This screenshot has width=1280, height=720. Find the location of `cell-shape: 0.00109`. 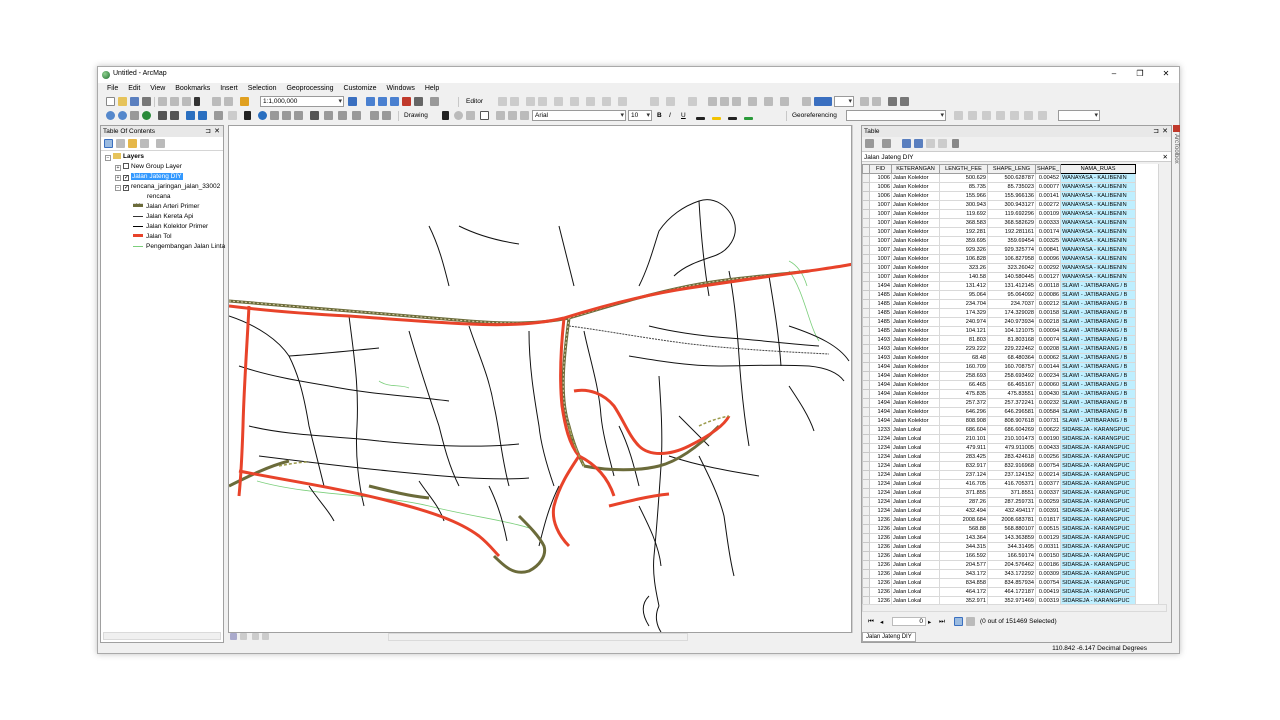

cell-shape: 0.00109 is located at coordinates (1048, 214).